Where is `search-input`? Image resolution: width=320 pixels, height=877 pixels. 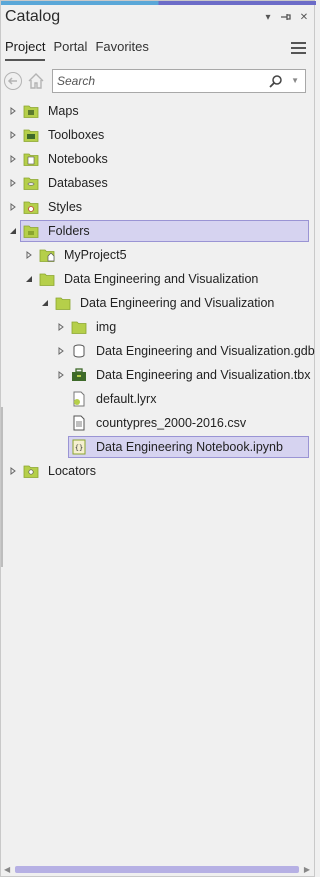 search-input is located at coordinates (162, 81).